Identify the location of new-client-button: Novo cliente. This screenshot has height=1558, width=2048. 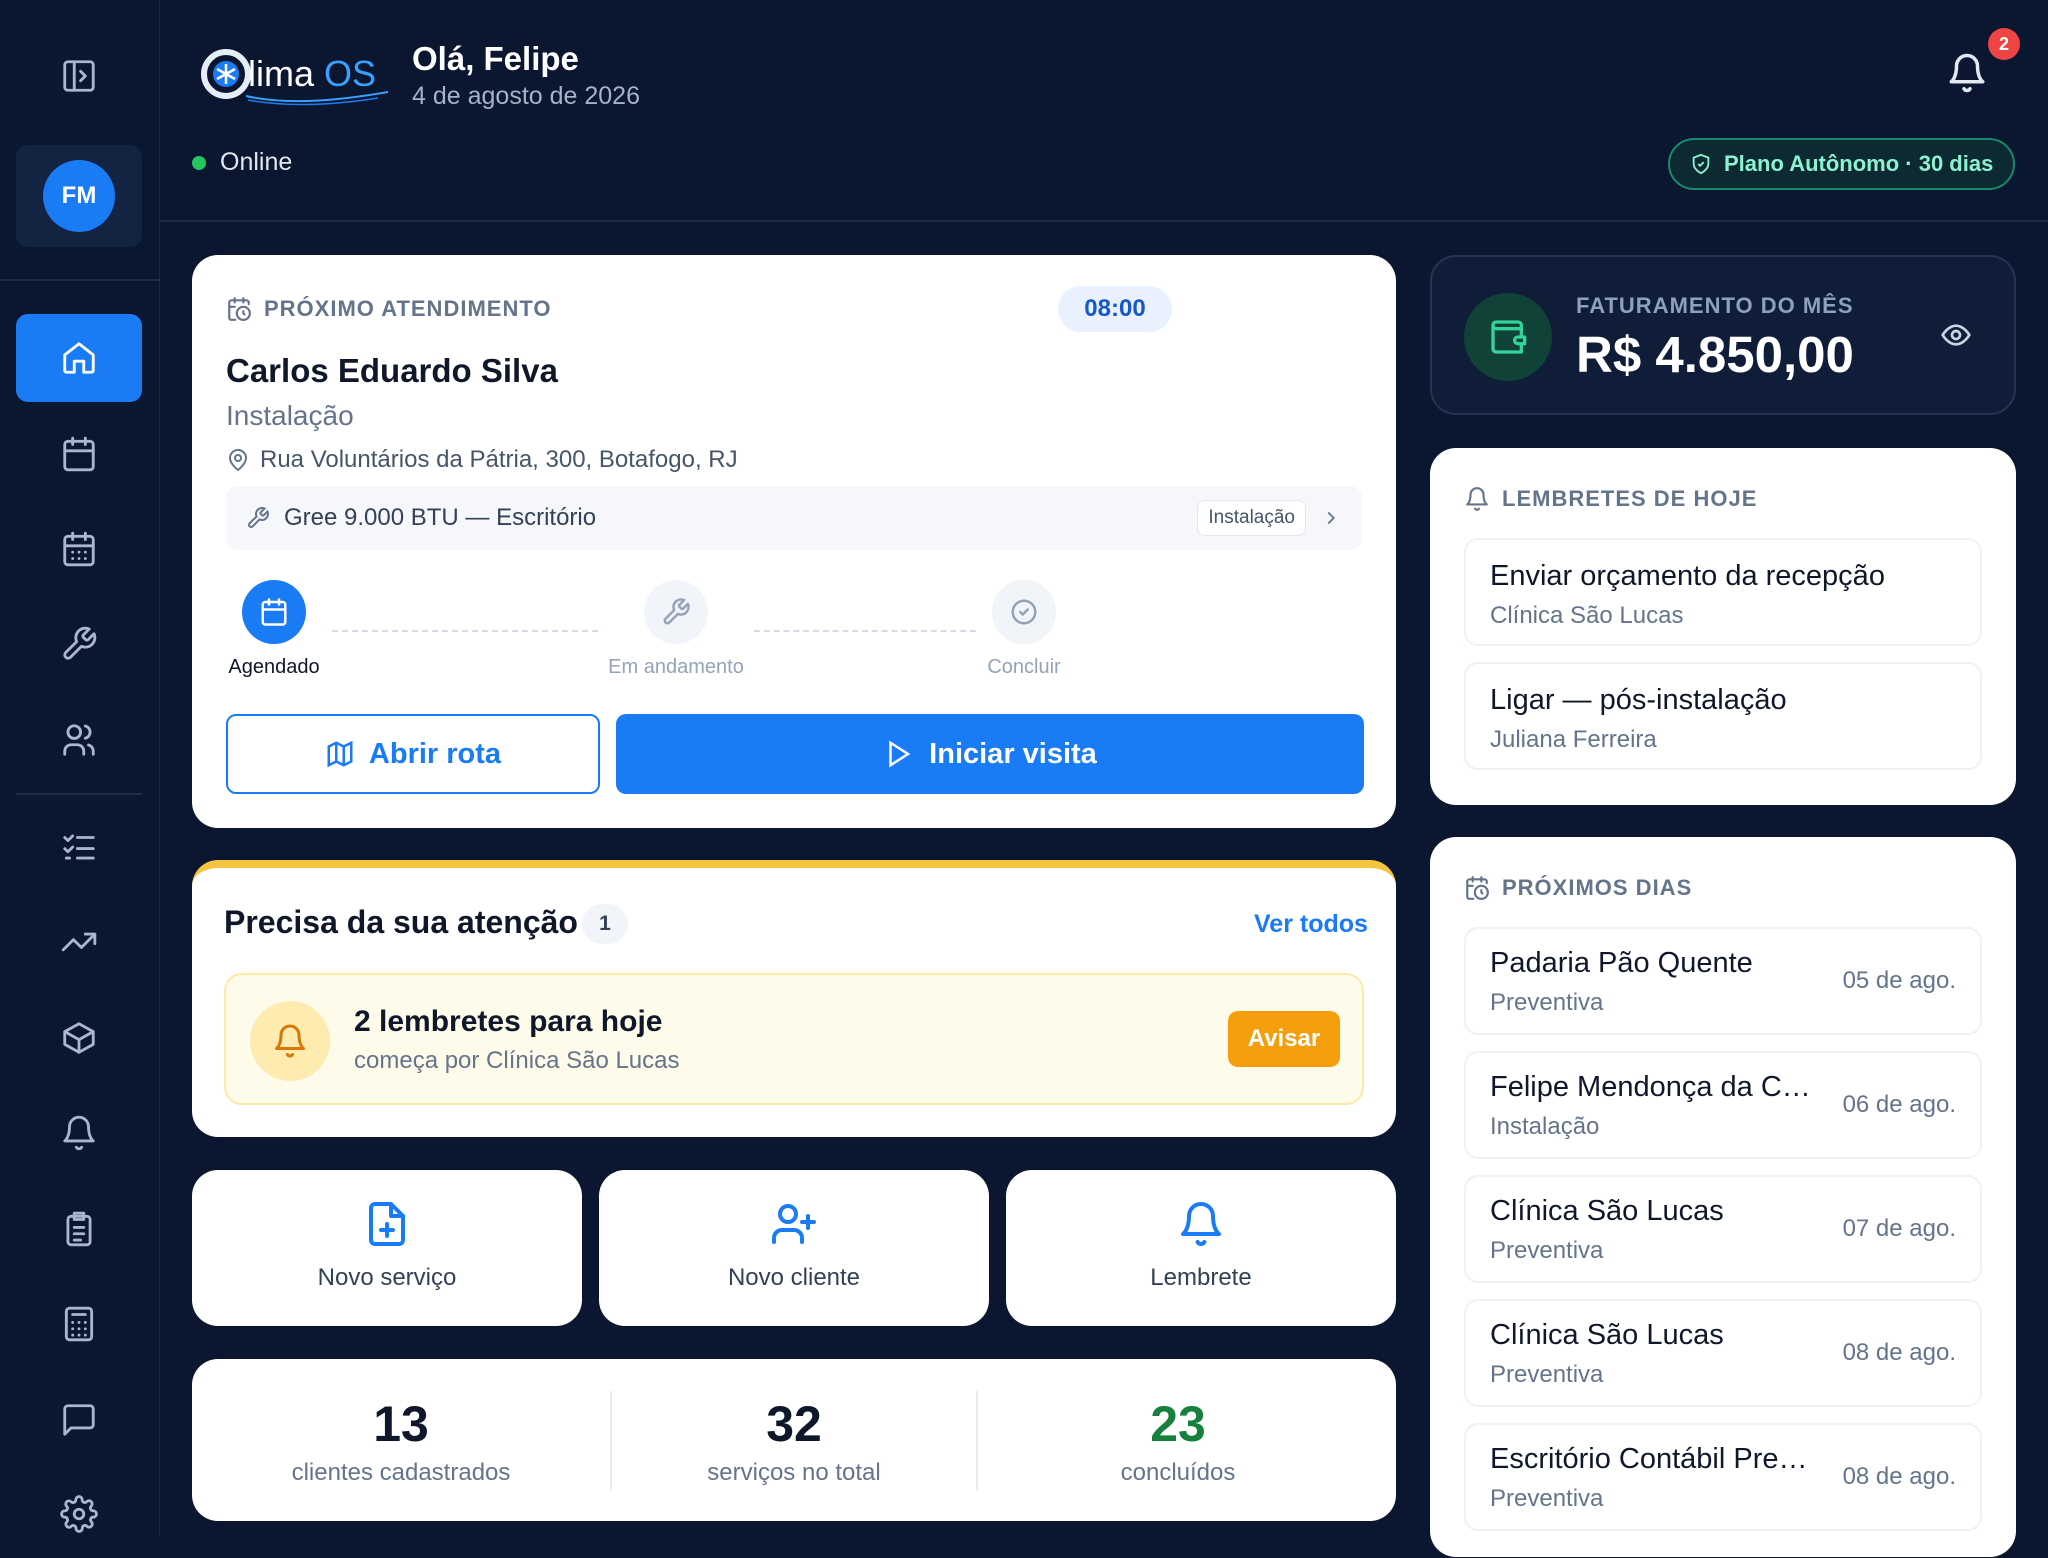
(794, 1248).